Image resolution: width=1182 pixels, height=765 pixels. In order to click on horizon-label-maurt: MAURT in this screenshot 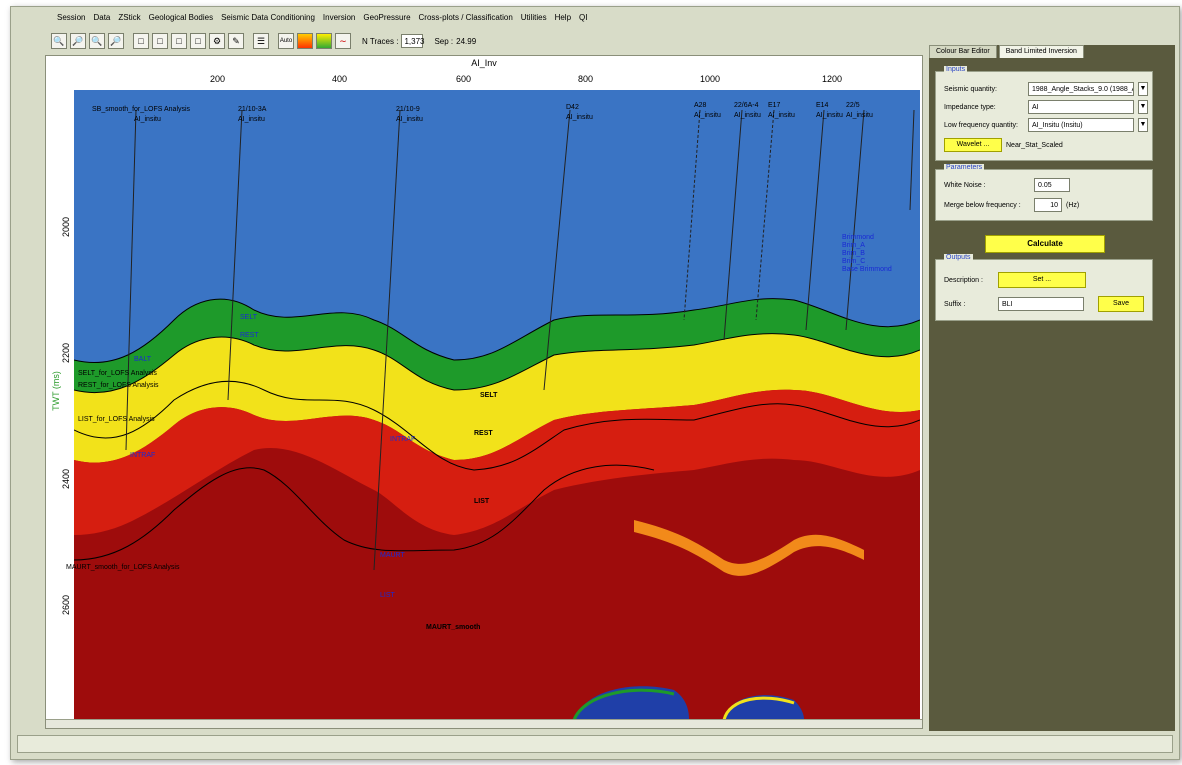, I will do `click(392, 555)`.